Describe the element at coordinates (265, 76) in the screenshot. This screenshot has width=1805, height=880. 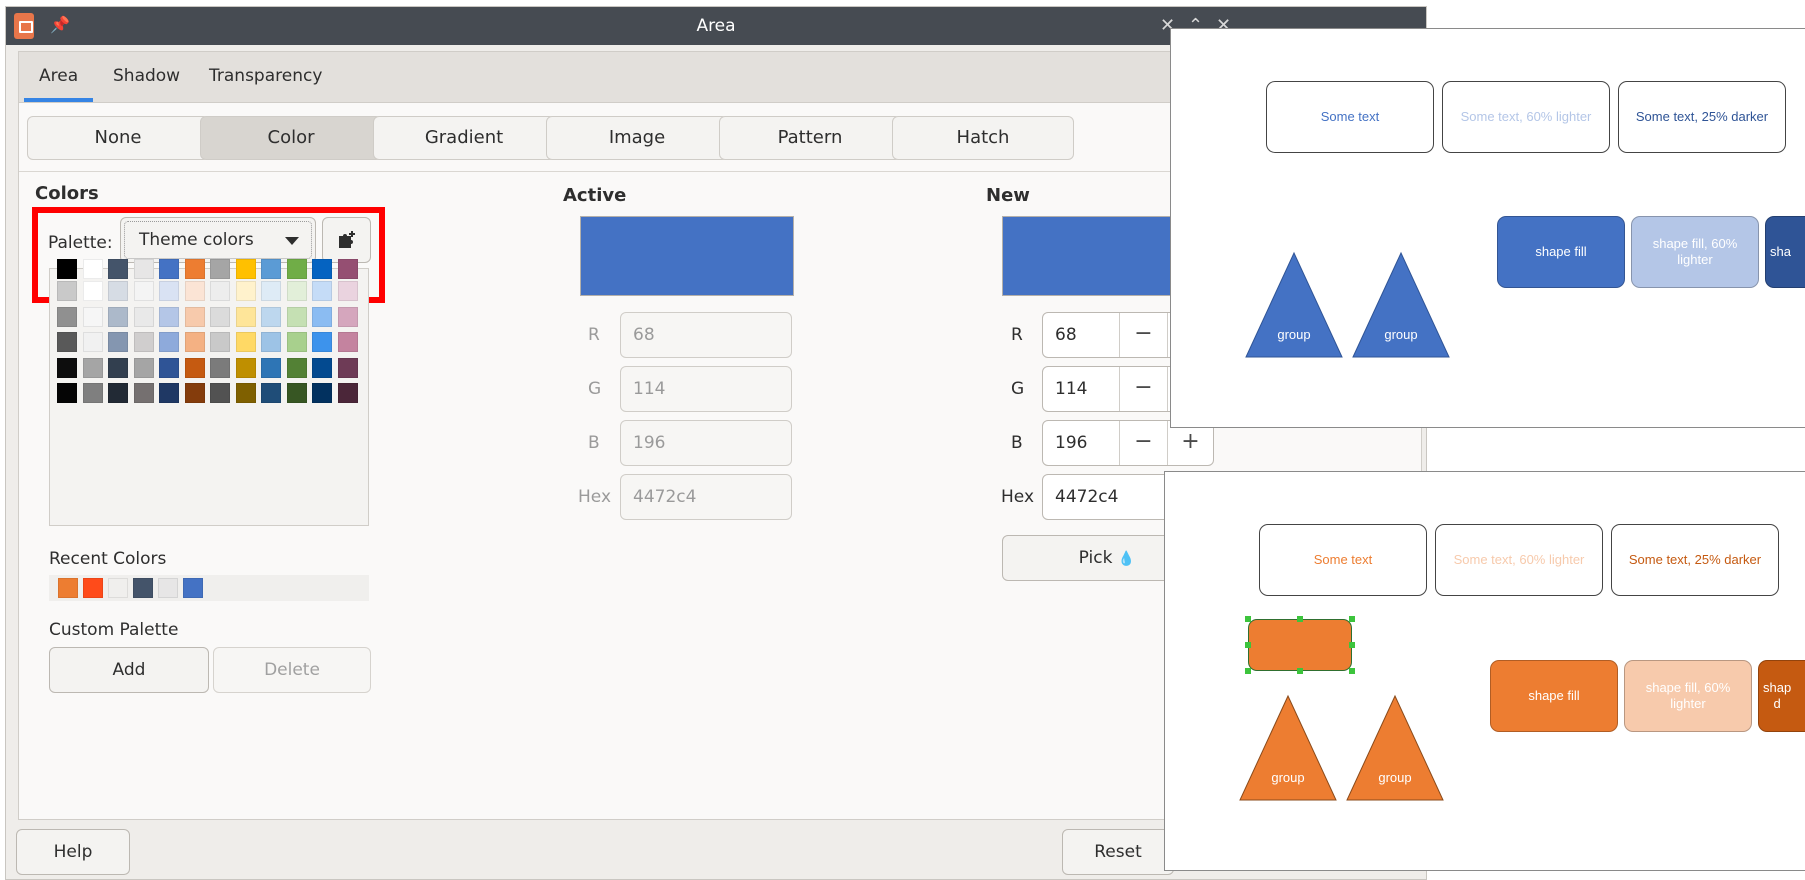
I see `tab-transparency: Transparency` at that location.